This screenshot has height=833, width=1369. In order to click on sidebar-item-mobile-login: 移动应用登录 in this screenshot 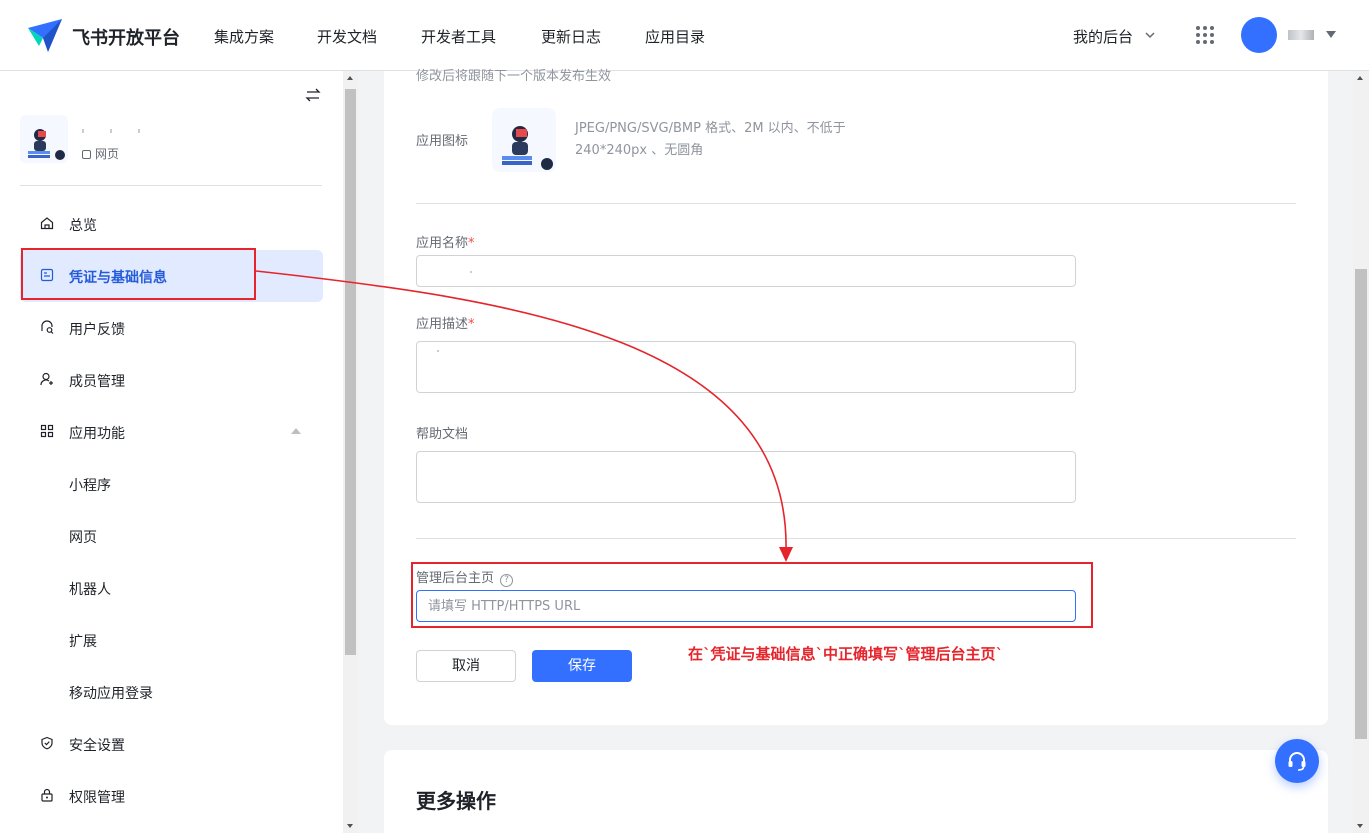, I will do `click(171, 692)`.